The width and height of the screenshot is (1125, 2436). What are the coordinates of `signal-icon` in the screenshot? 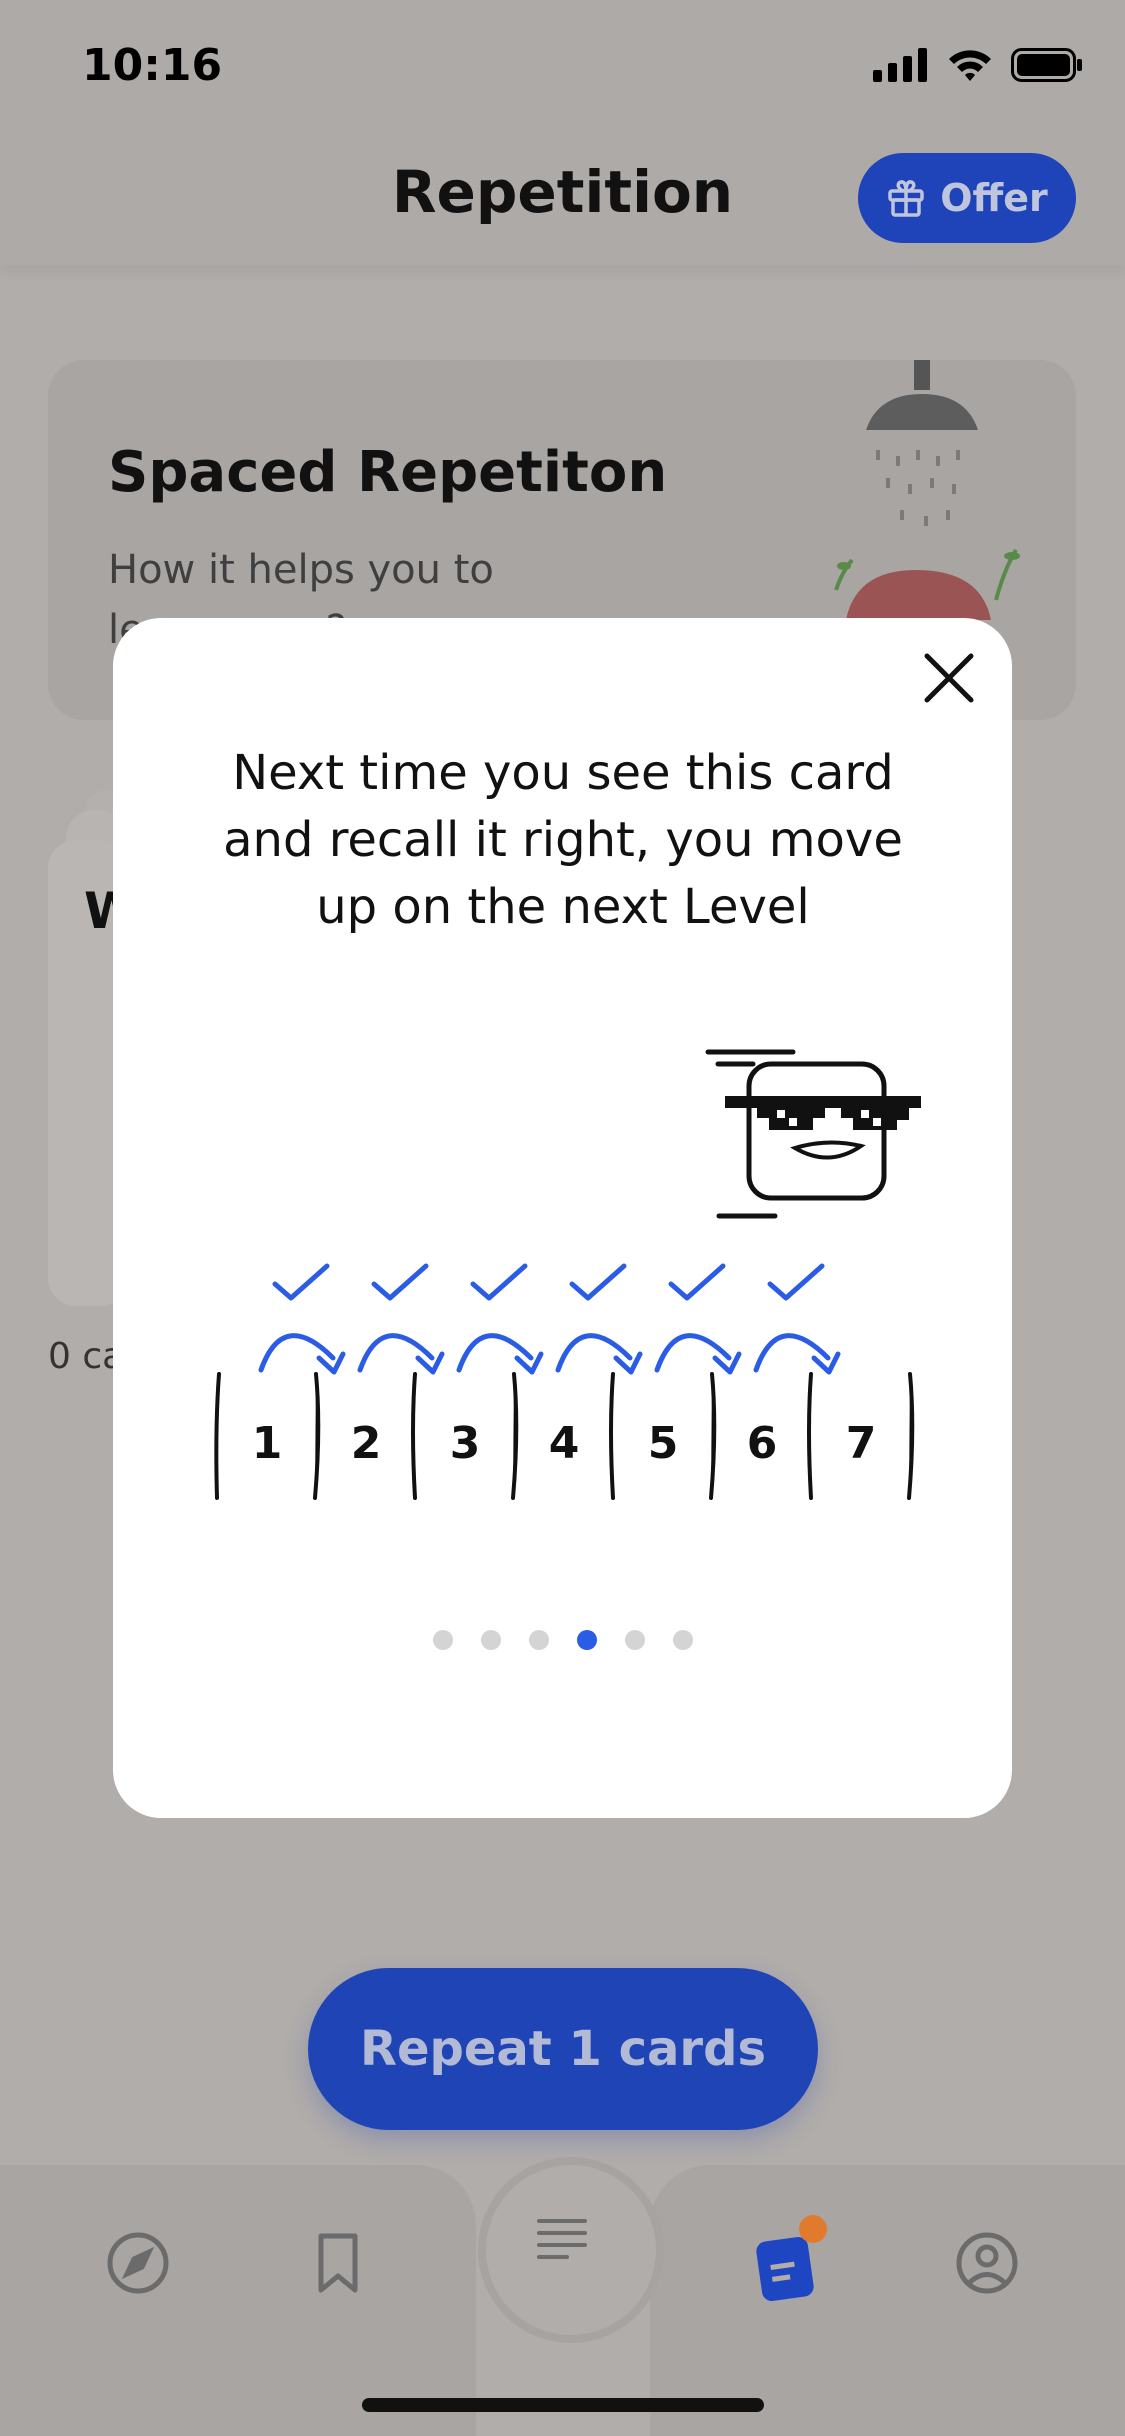 It's located at (900, 65).